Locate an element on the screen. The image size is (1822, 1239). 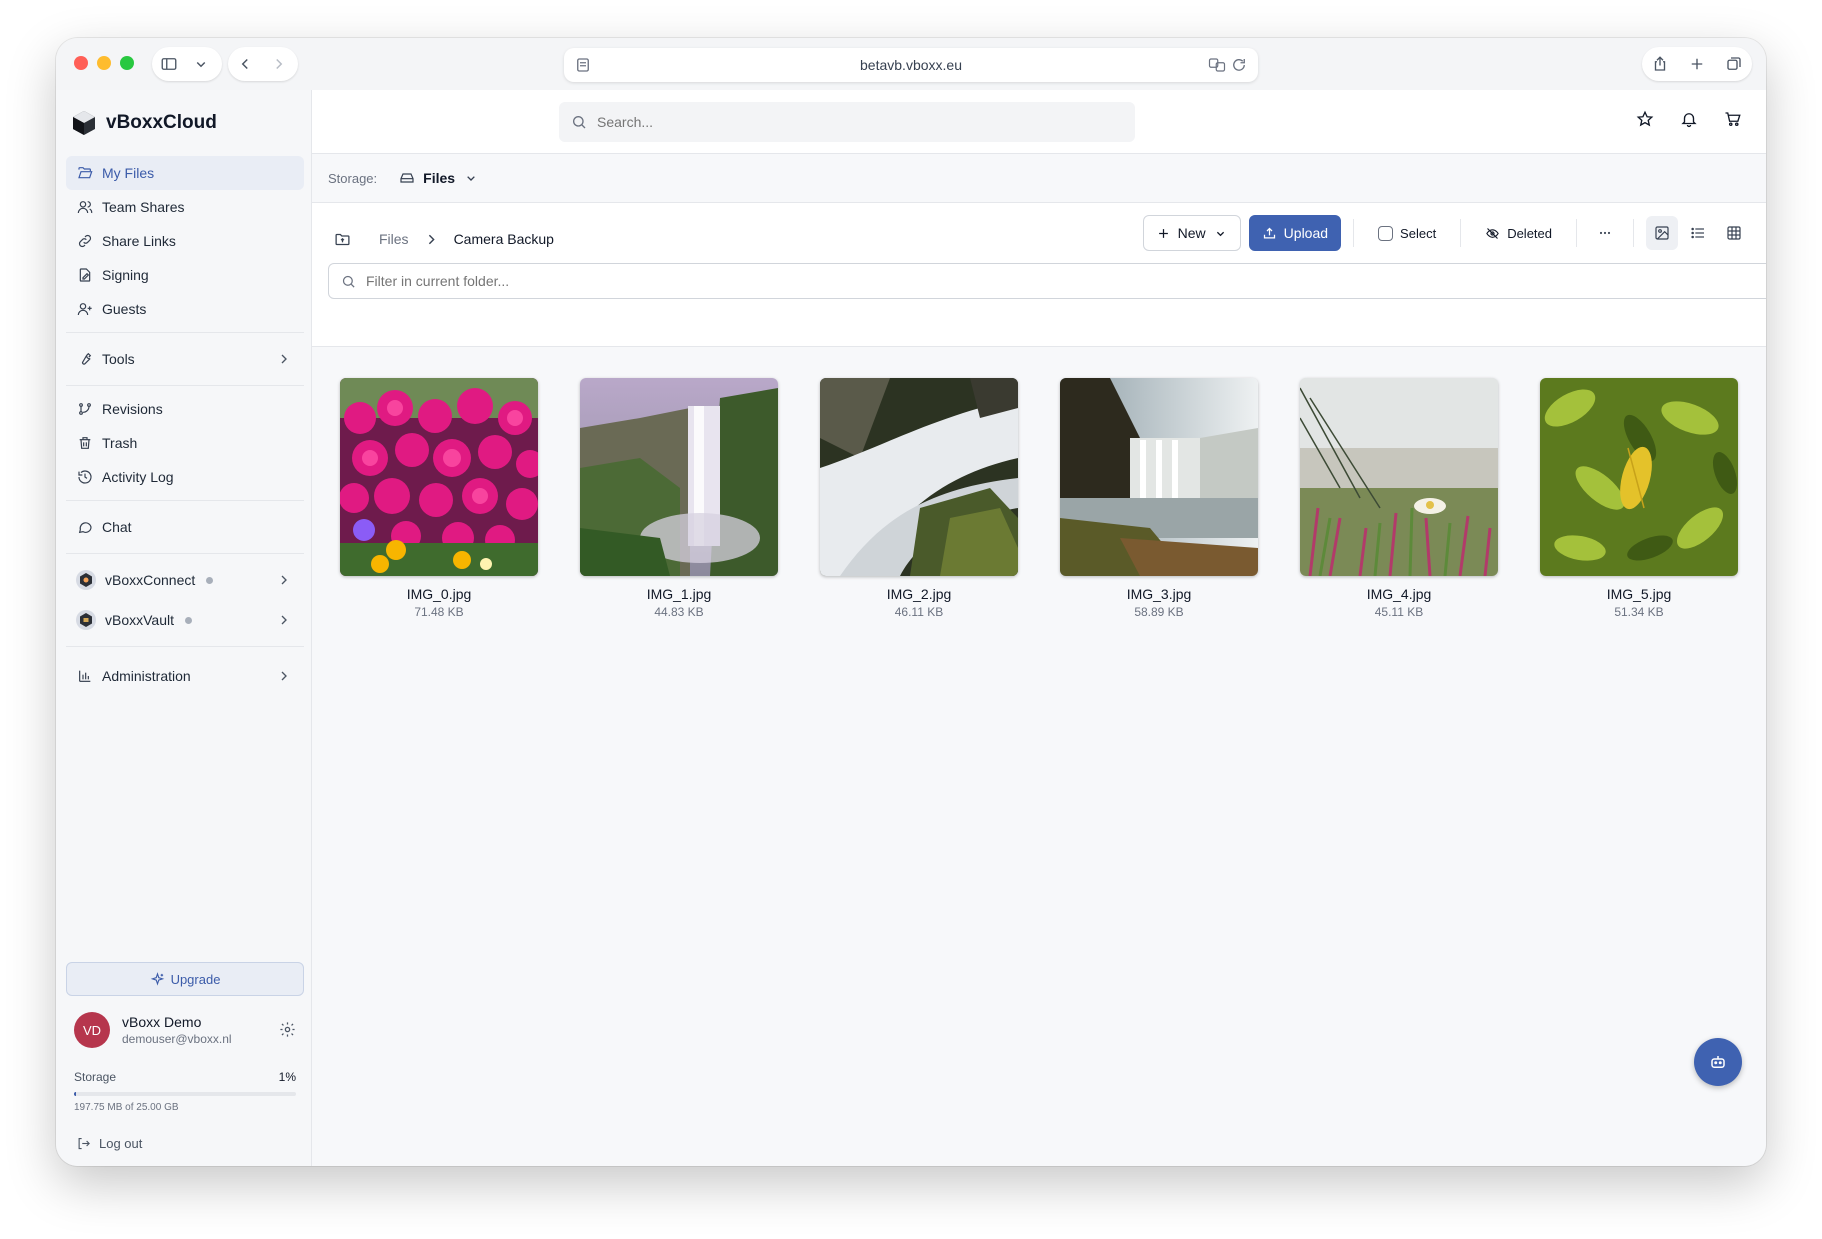
browser-titlebar: betavb.vboxx.eu is located at coordinates (911, 64).